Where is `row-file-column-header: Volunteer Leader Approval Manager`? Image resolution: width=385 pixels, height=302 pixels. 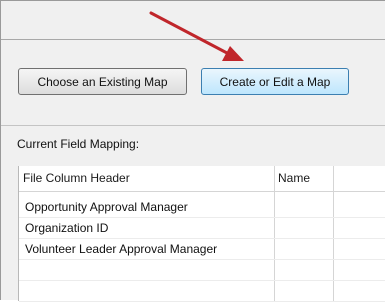 row-file-column-header: Volunteer Leader Approval Manager is located at coordinates (121, 249).